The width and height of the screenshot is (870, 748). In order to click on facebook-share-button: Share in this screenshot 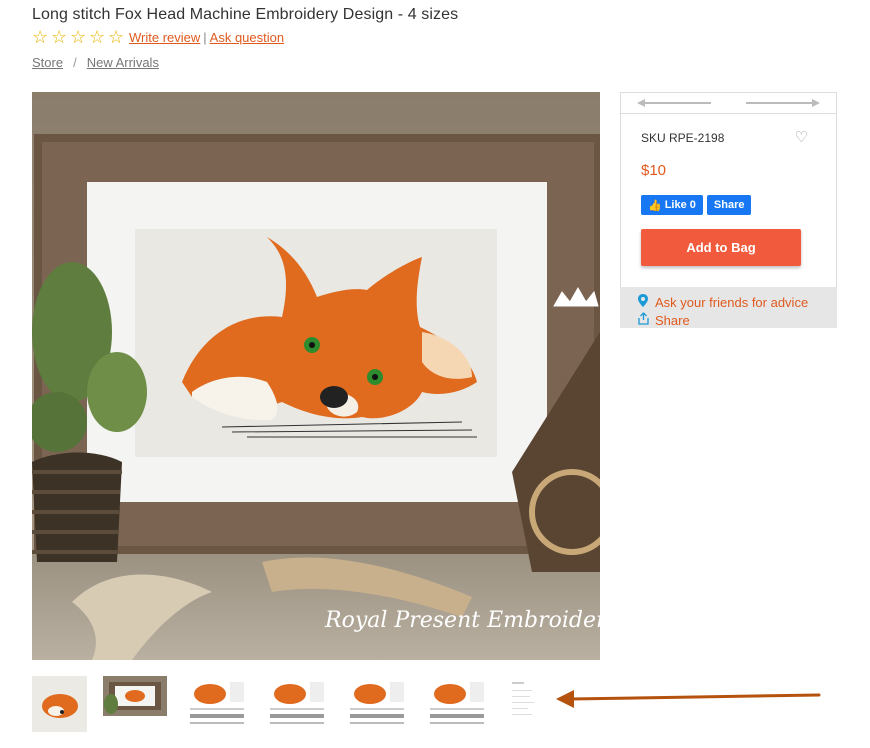, I will do `click(729, 205)`.